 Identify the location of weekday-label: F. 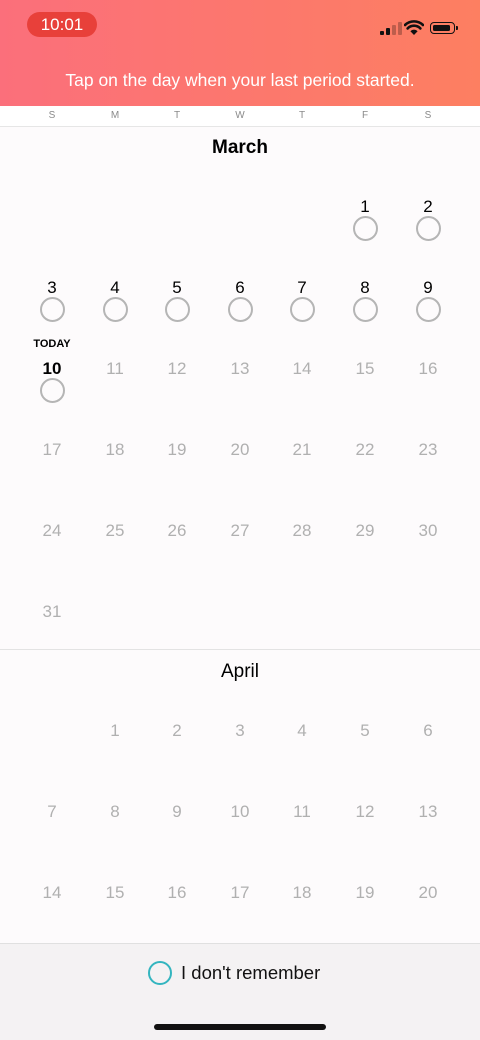
(365, 115).